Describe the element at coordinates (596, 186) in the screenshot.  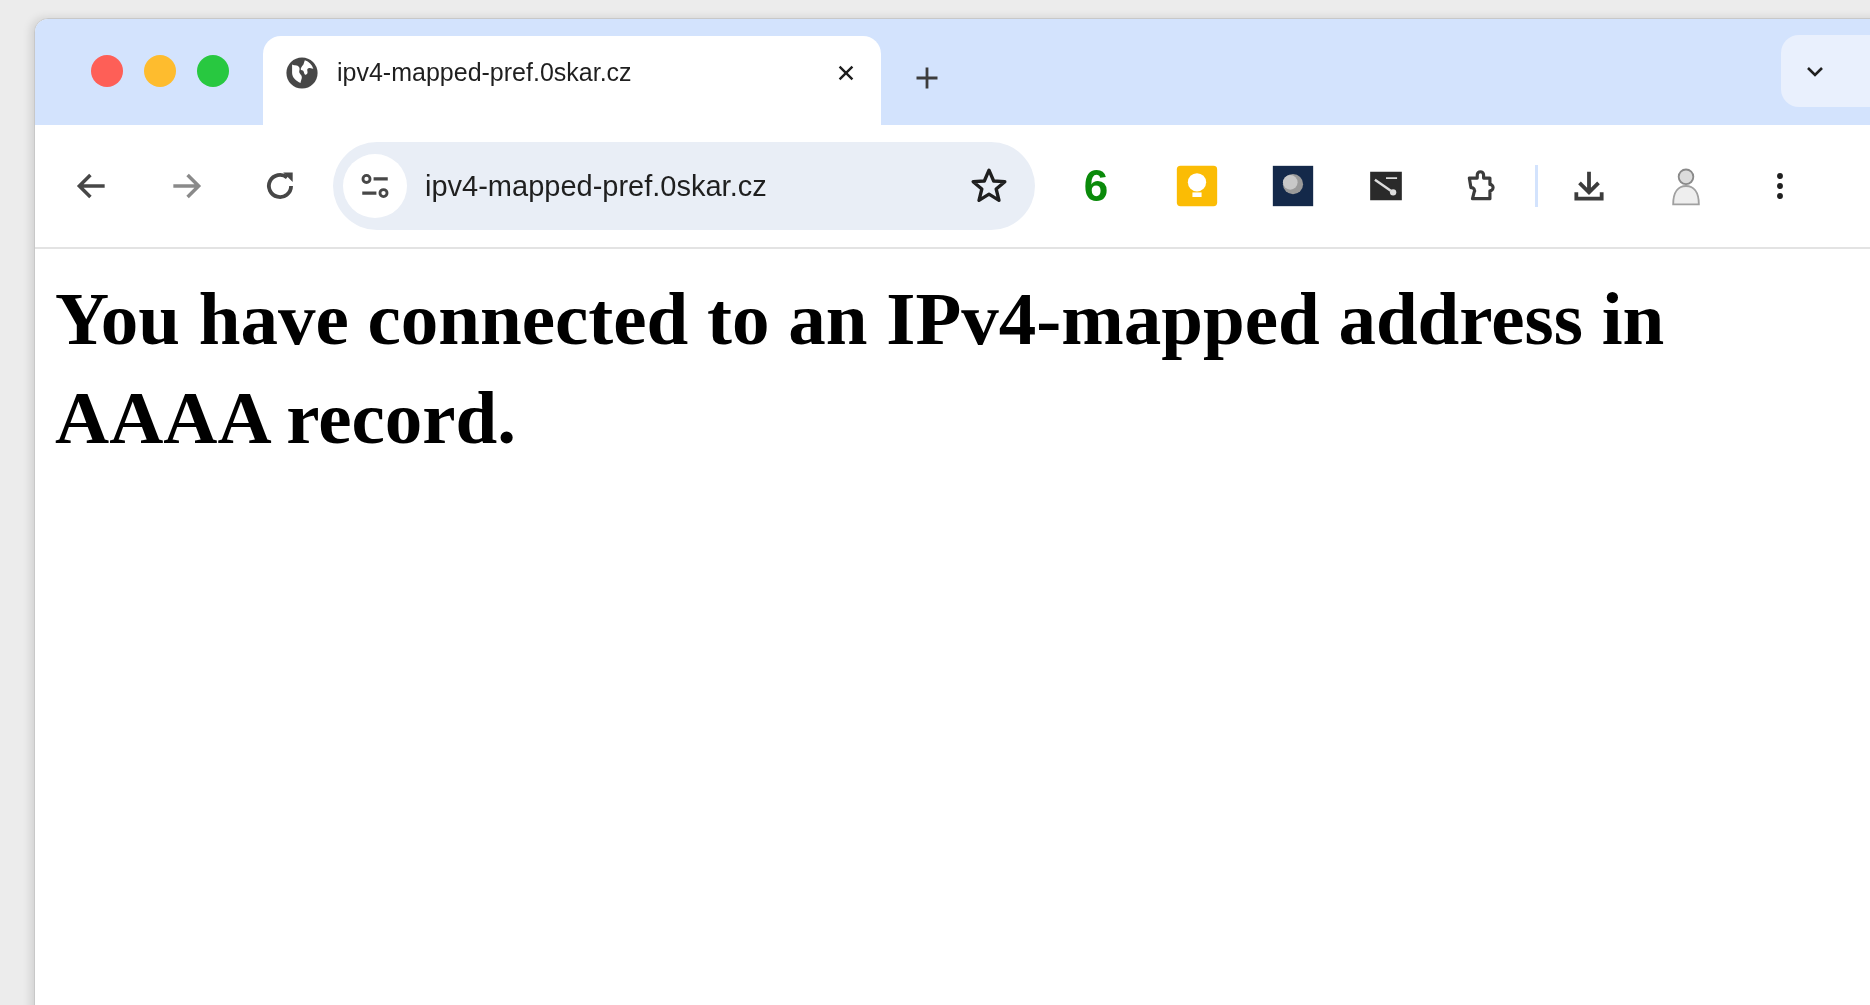
I see `url-text: ipv4-mapped-pref.0skar.cz` at that location.